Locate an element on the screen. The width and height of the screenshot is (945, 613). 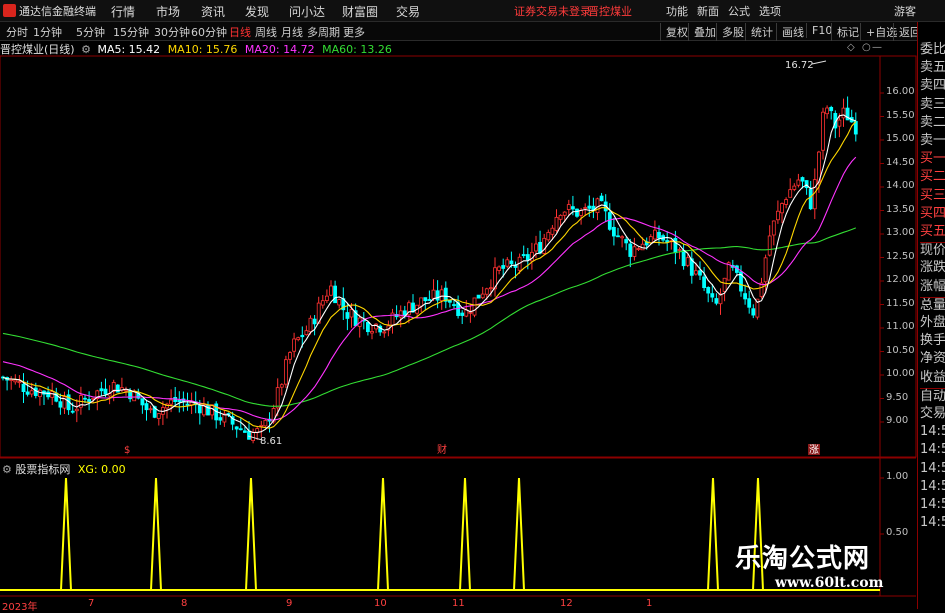
settings-icon: ⚙ is located at coordinates (86, 49).